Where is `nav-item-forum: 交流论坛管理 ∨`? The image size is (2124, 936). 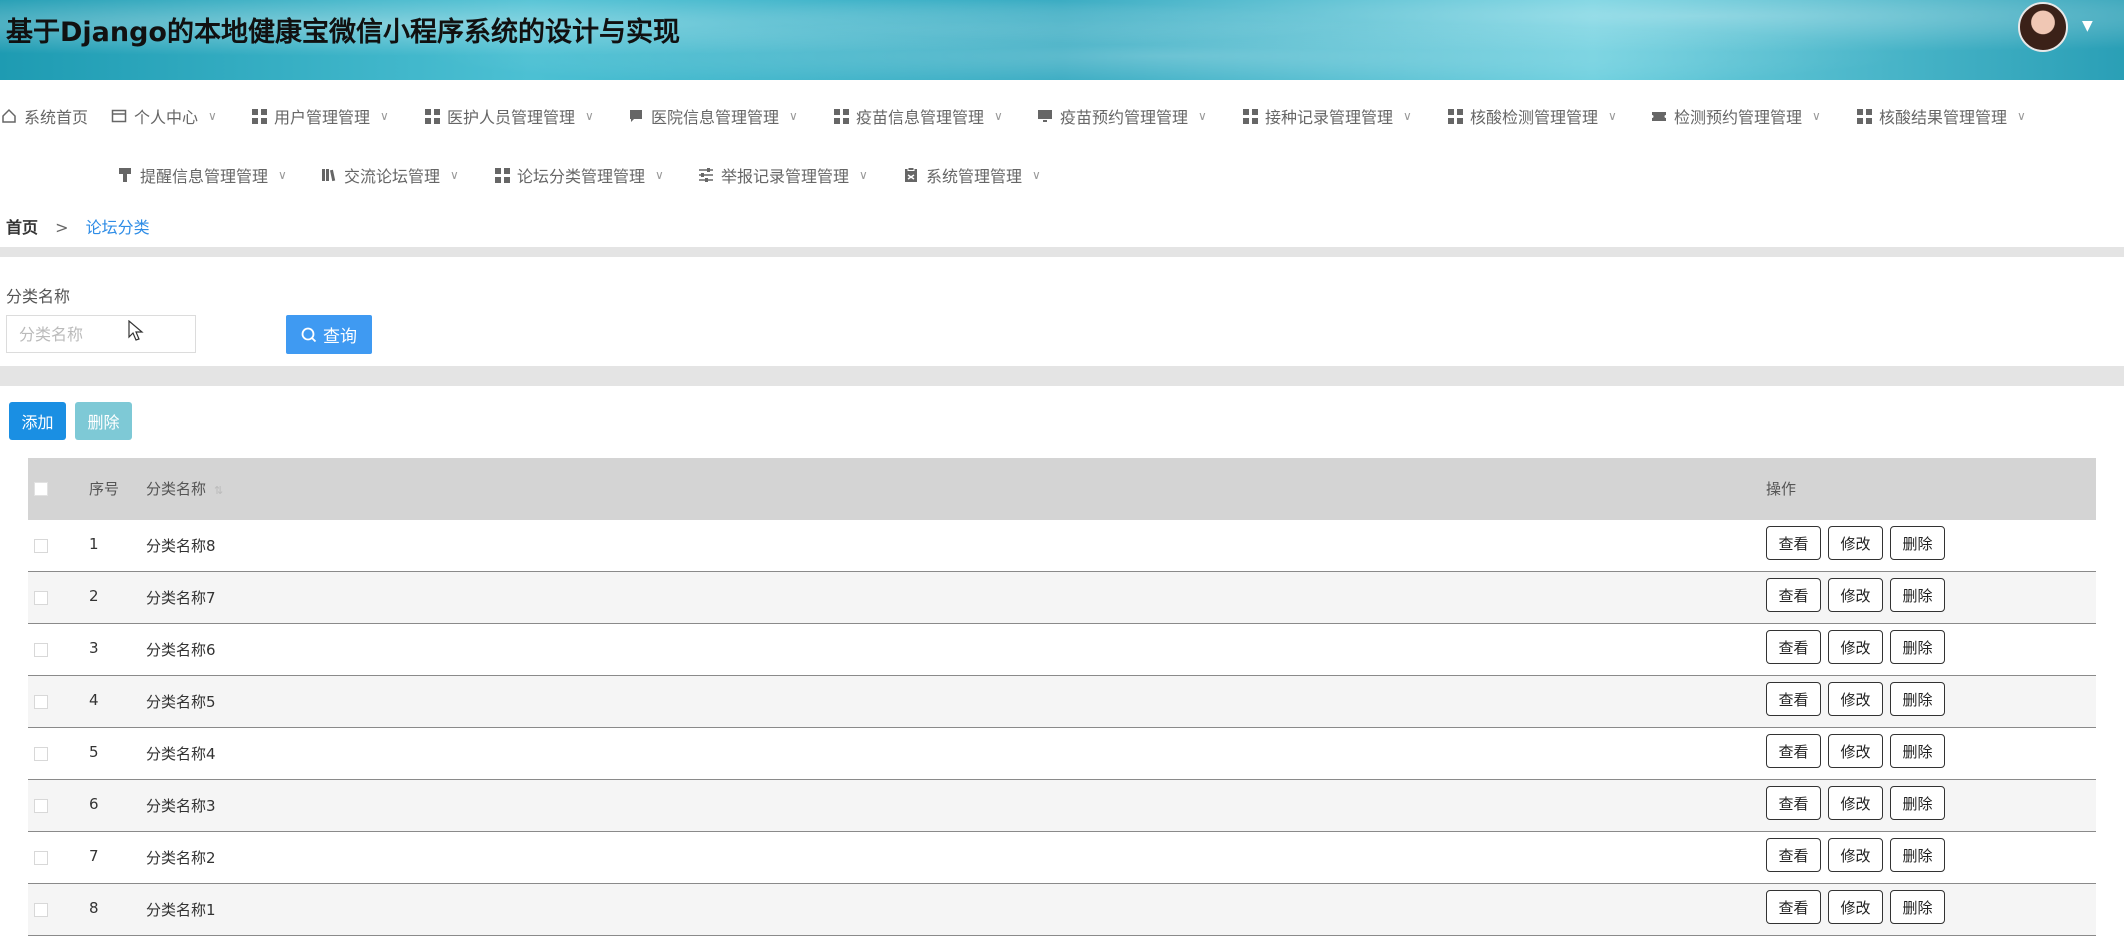
nav-item-forum: 交流论坛管理 ∨ is located at coordinates (389, 175).